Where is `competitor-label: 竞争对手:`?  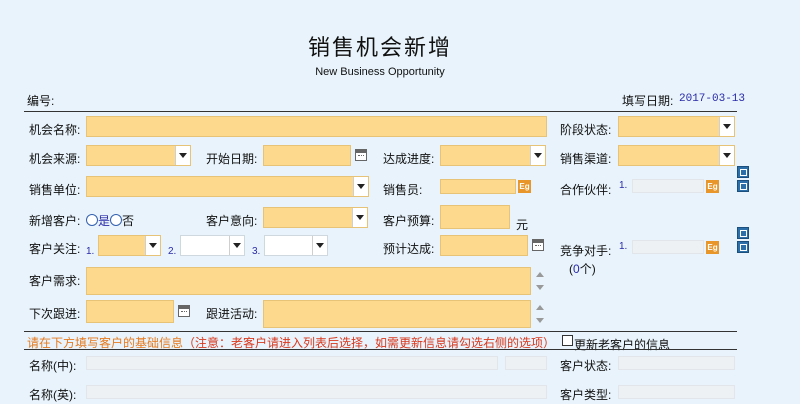
competitor-label: 竞争对手: is located at coordinates (586, 251).